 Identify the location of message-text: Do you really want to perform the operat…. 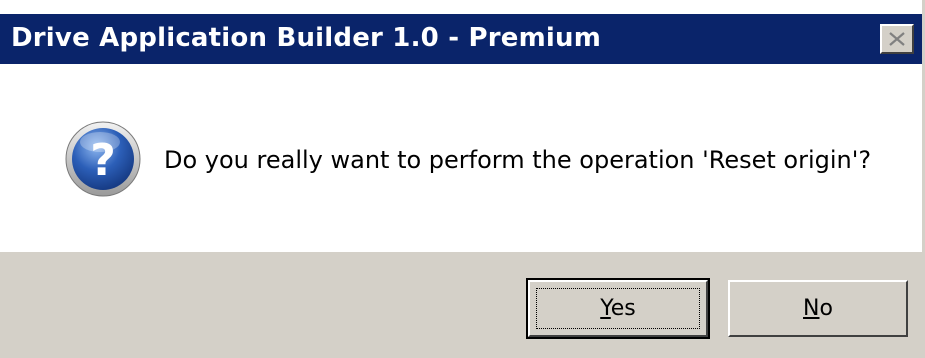
(518, 160).